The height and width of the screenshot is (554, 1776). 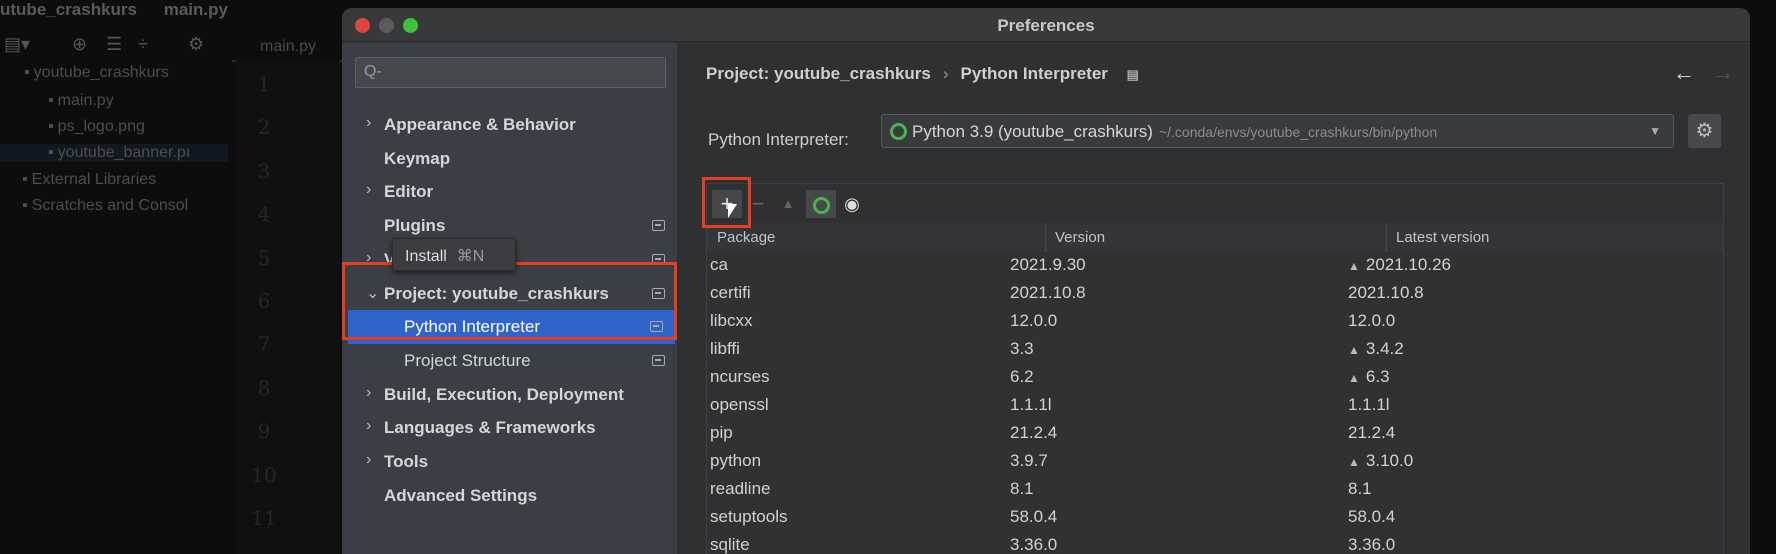 I want to click on install-tooltip: Install ⌘N, so click(x=454, y=254).